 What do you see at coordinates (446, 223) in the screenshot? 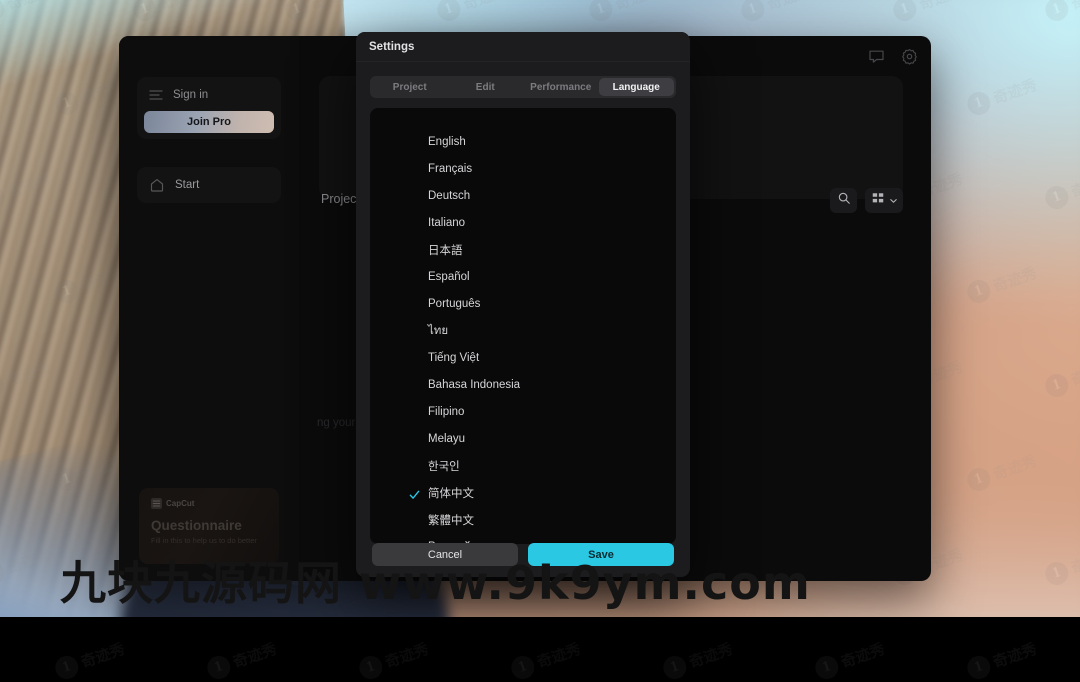
I see `language-option-label: Italiano` at bounding box center [446, 223].